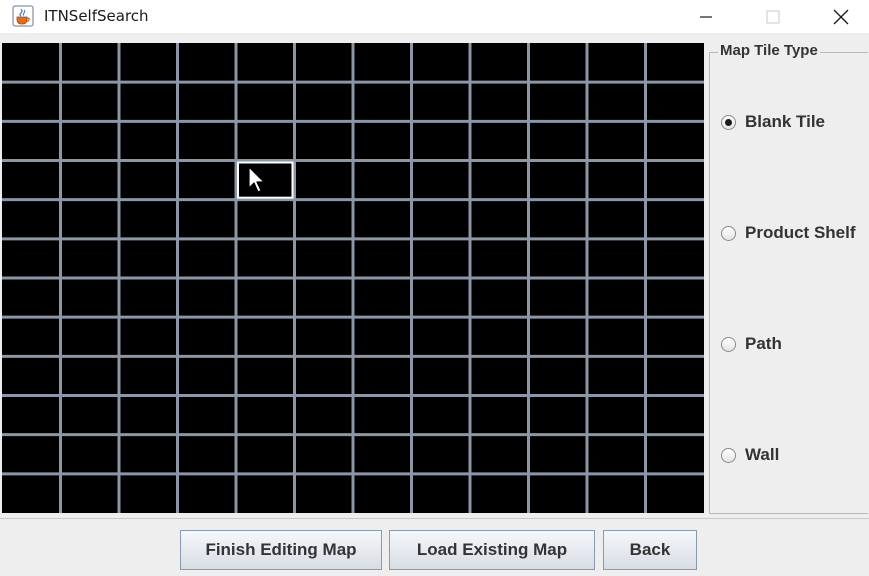  I want to click on radio-blank-tile: Blank Tile, so click(773, 122).